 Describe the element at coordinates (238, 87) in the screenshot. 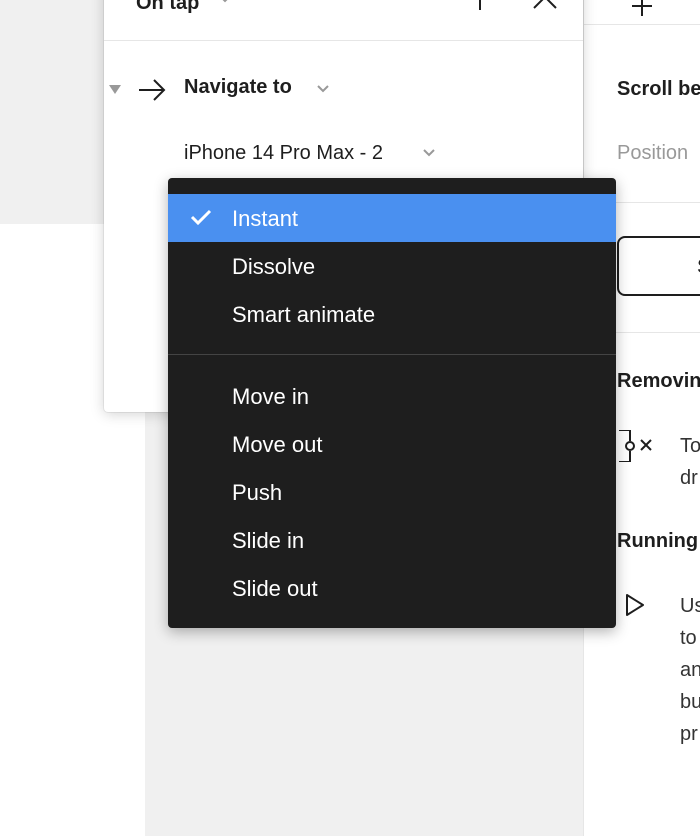

I see `action-dropdown: Navigate to` at that location.